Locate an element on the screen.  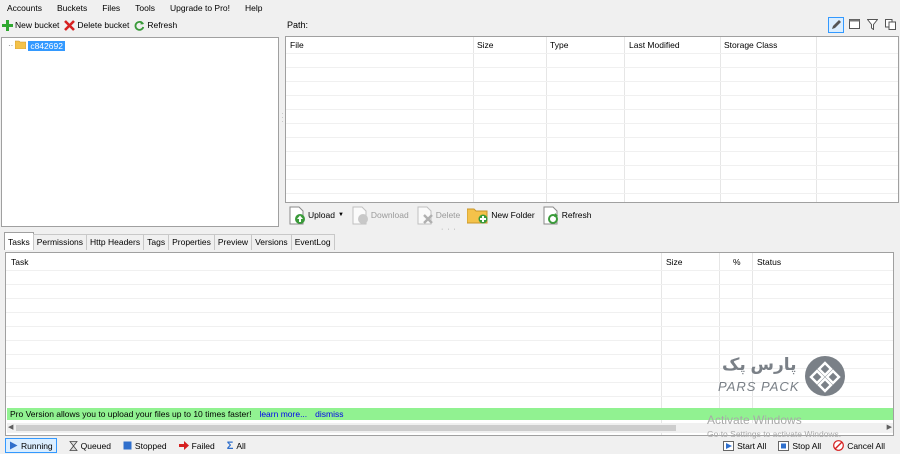
filter-queued-button: Queued is located at coordinates (89, 446).